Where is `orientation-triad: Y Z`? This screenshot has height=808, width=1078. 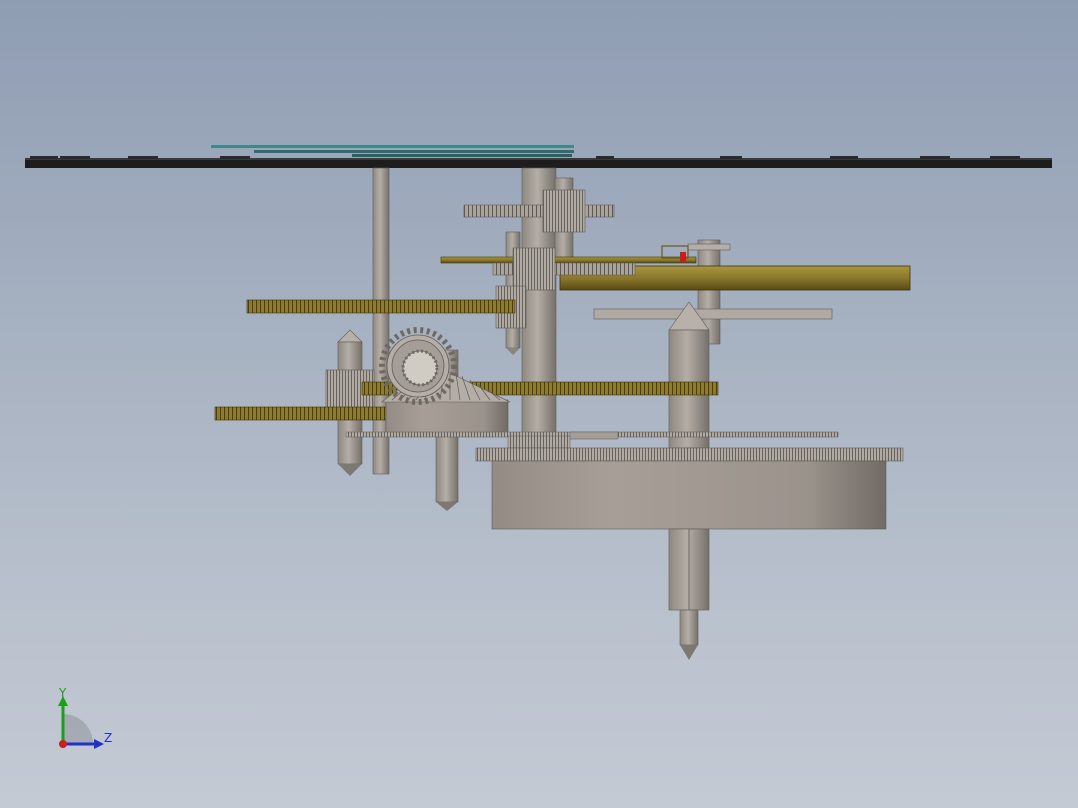 orientation-triad: Y Z is located at coordinates (85, 722).